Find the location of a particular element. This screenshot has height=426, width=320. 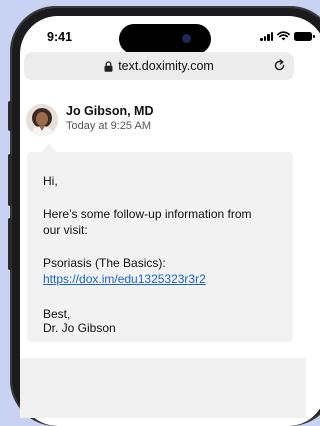

reload-icon is located at coordinates (279, 65).